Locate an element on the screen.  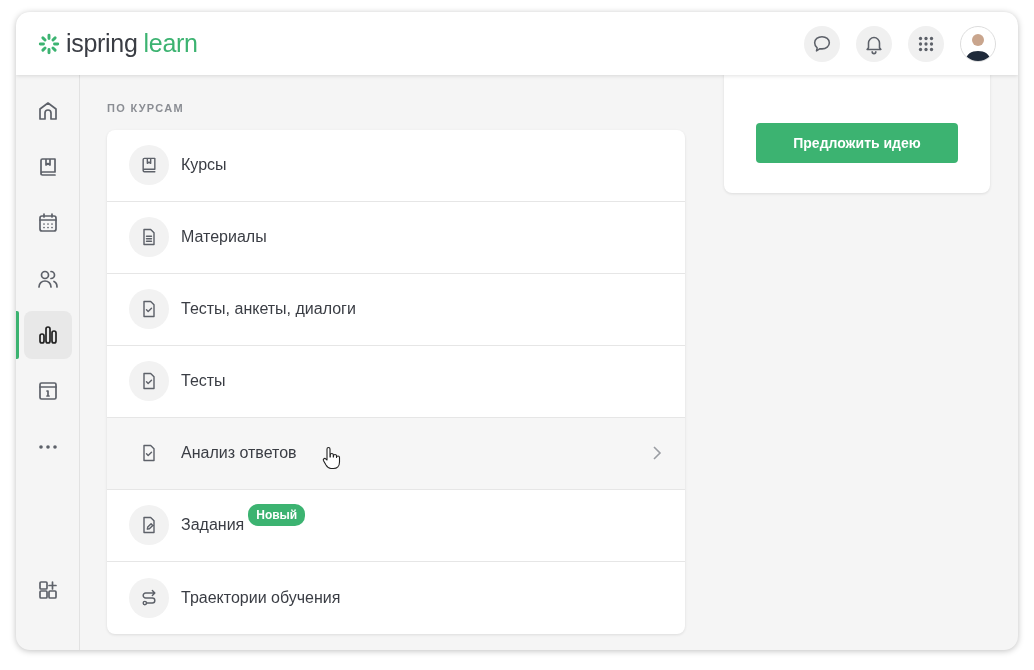
section-title: ПО КУРСАМ is located at coordinates (146, 108).